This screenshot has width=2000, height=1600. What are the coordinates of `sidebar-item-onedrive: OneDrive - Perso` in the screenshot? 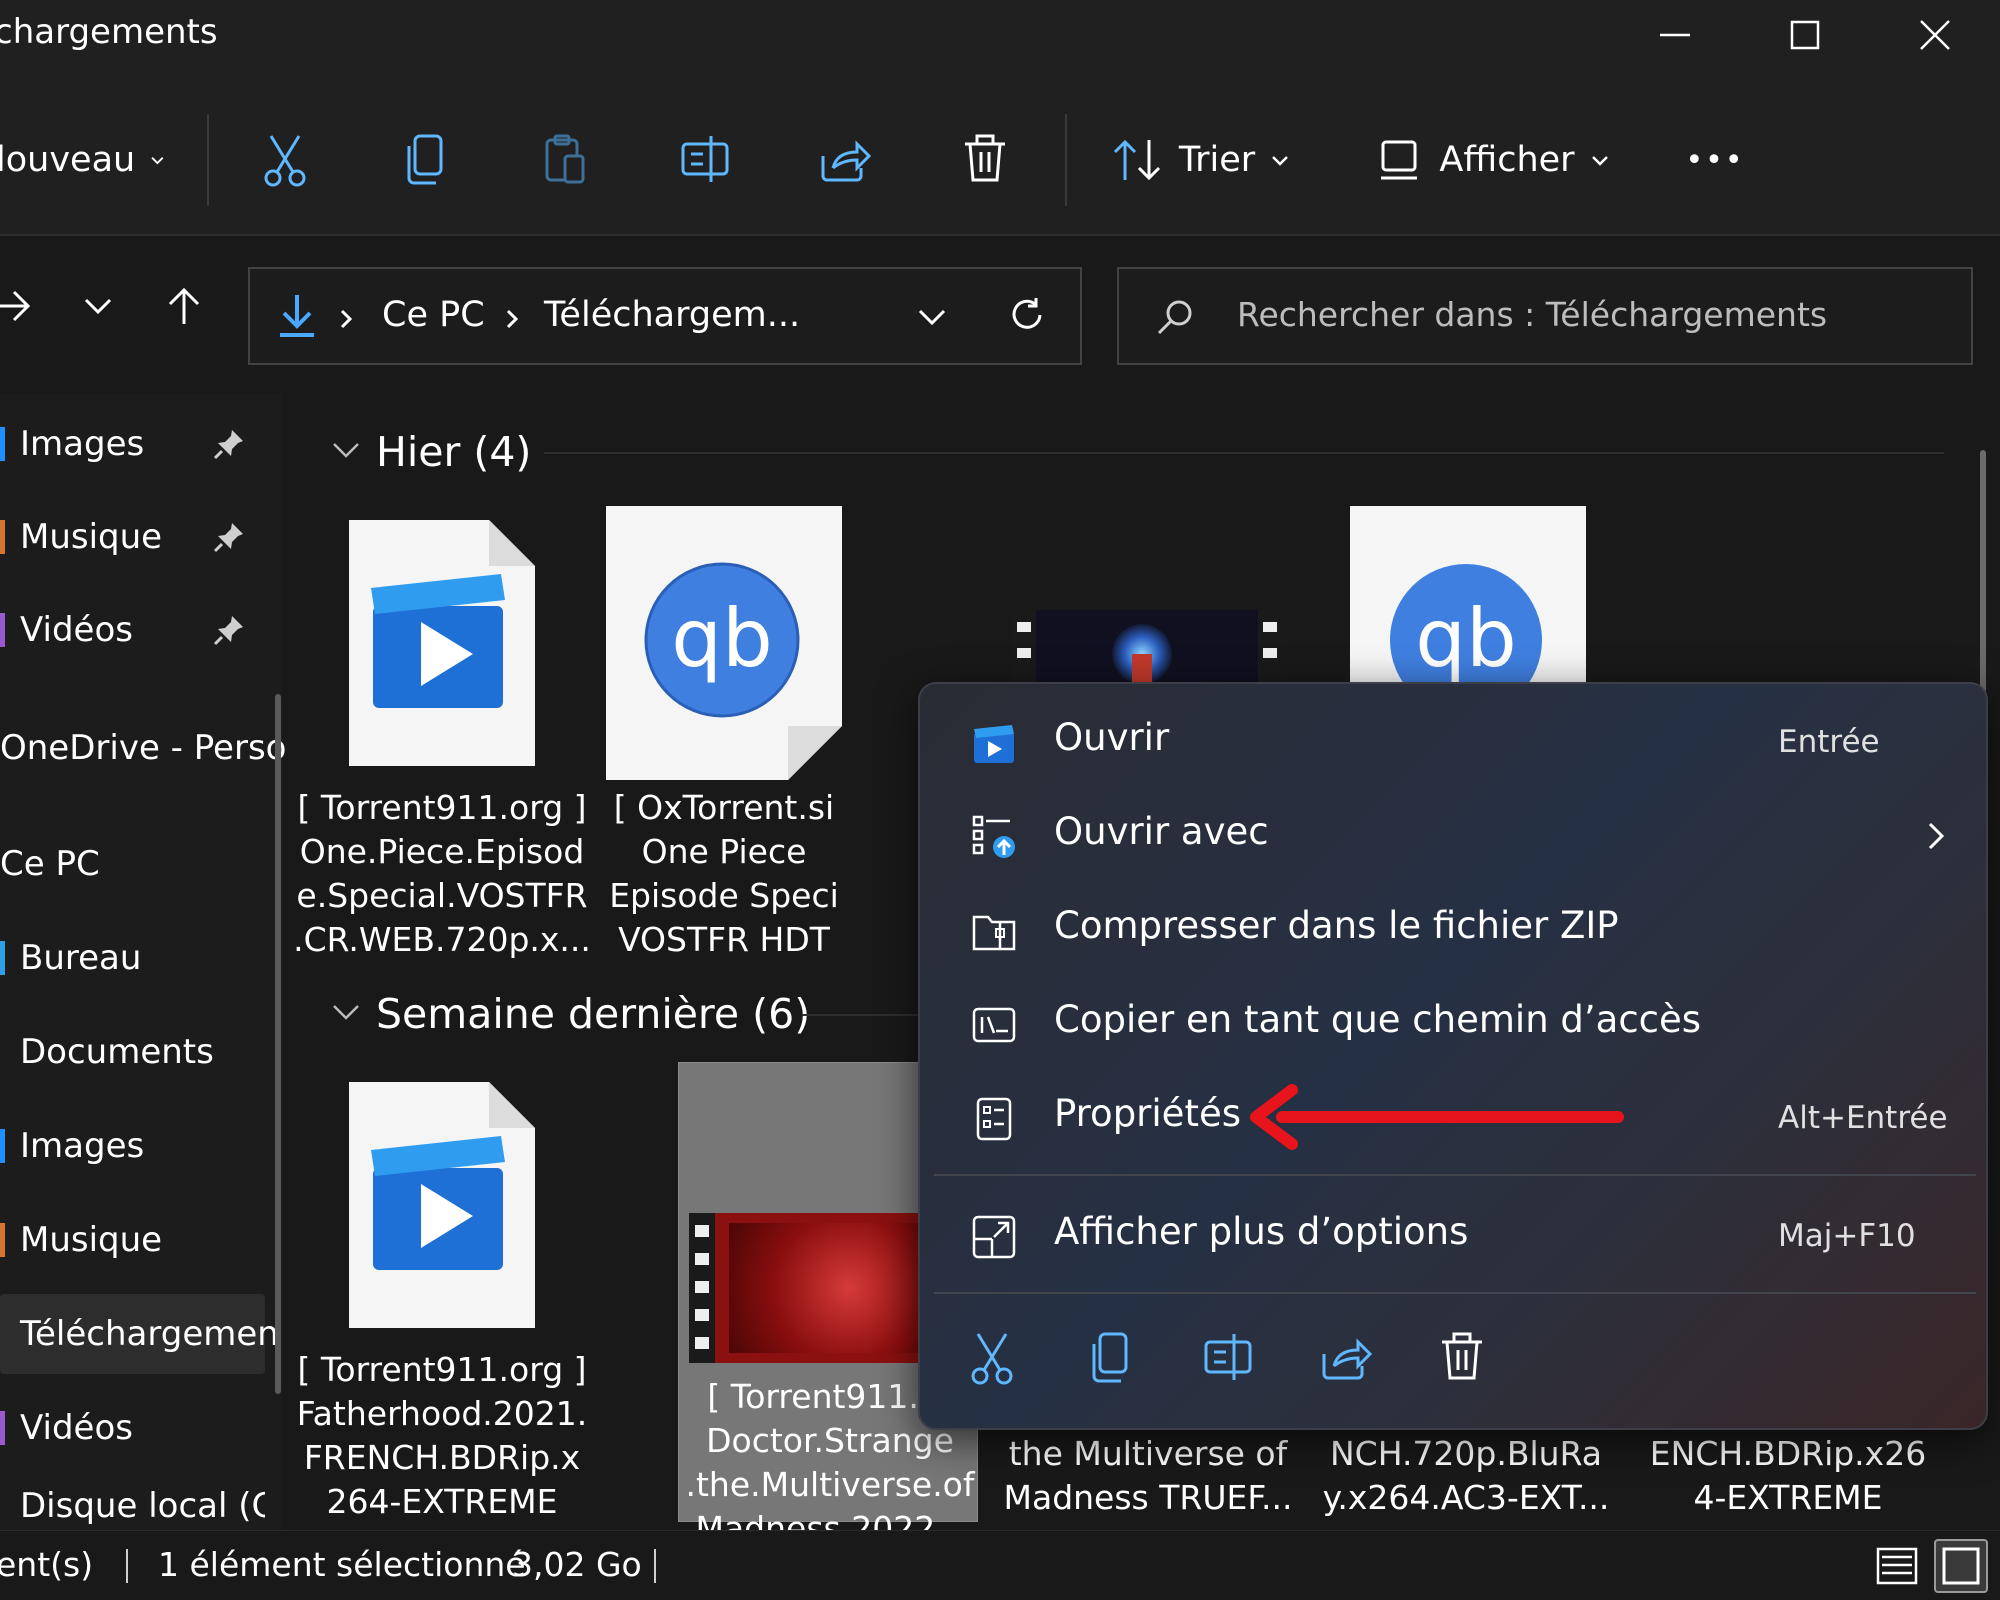 It's located at (143, 748).